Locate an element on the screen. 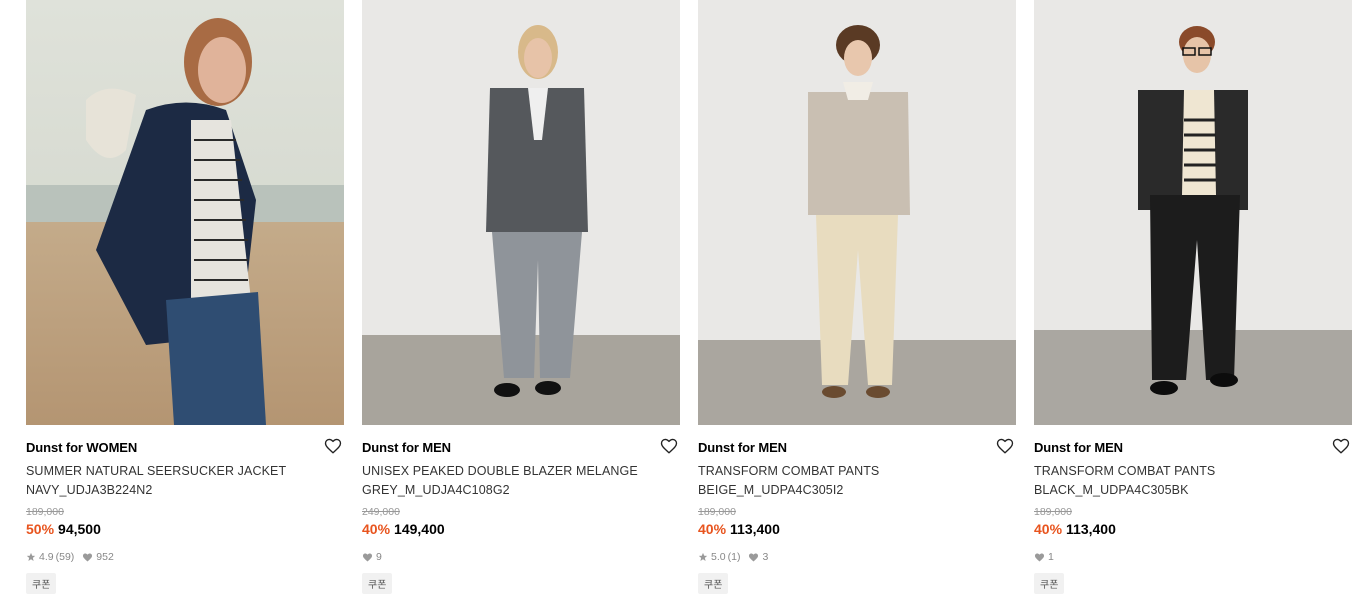 The width and height of the screenshot is (1356, 599). product-code-line: NAVY_UDJA3B224N2 is located at coordinates (89, 489).